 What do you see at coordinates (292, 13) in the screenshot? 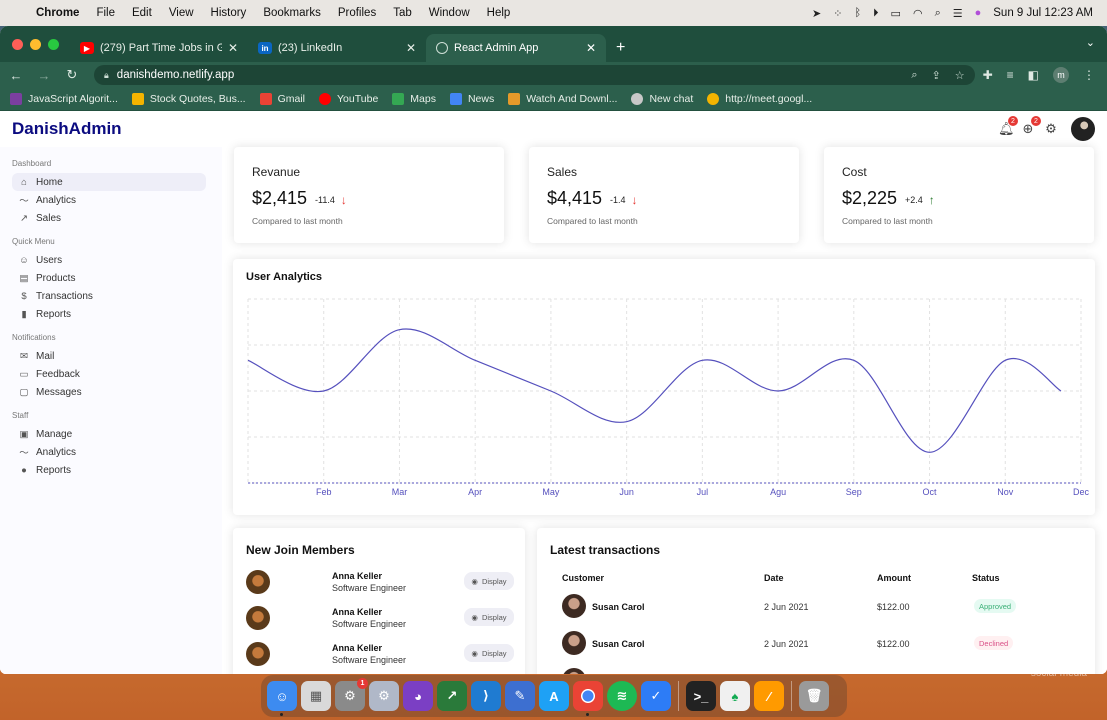
I see `menu-bookmarks: Bookmarks` at bounding box center [292, 13].